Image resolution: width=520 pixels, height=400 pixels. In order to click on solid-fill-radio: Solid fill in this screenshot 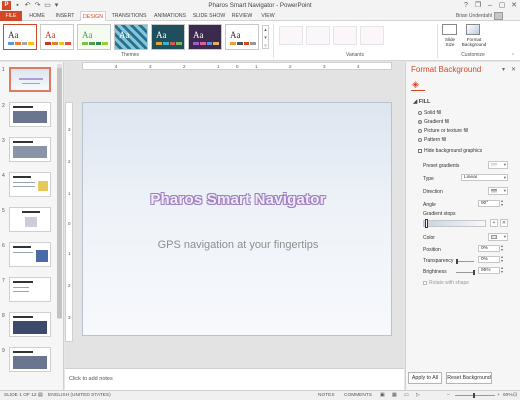, I will do `click(429, 113)`.